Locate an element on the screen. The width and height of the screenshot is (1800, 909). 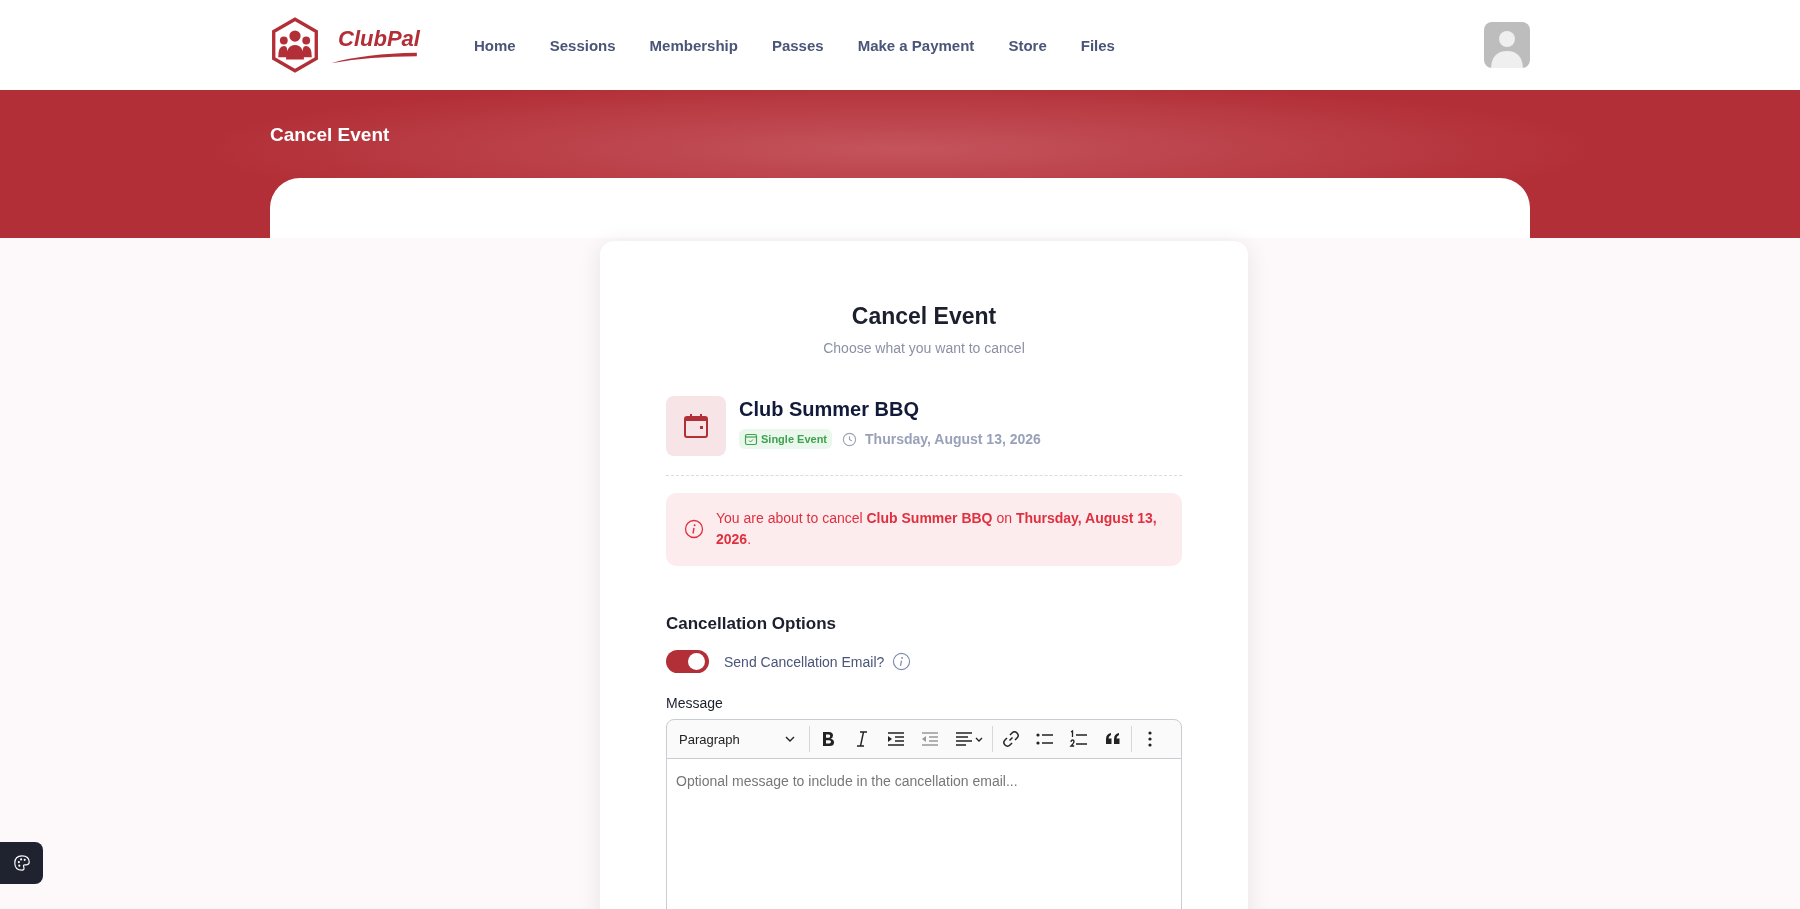
email-toggle is located at coordinates (687, 661).